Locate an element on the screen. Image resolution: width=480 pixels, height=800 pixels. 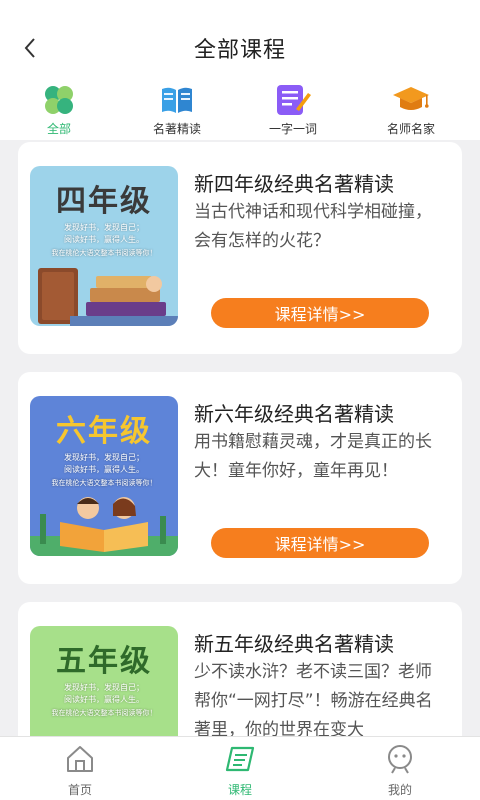
category-nav: 全部 名著精读 一字一词 名师名家 is located at coordinates (240, 110).